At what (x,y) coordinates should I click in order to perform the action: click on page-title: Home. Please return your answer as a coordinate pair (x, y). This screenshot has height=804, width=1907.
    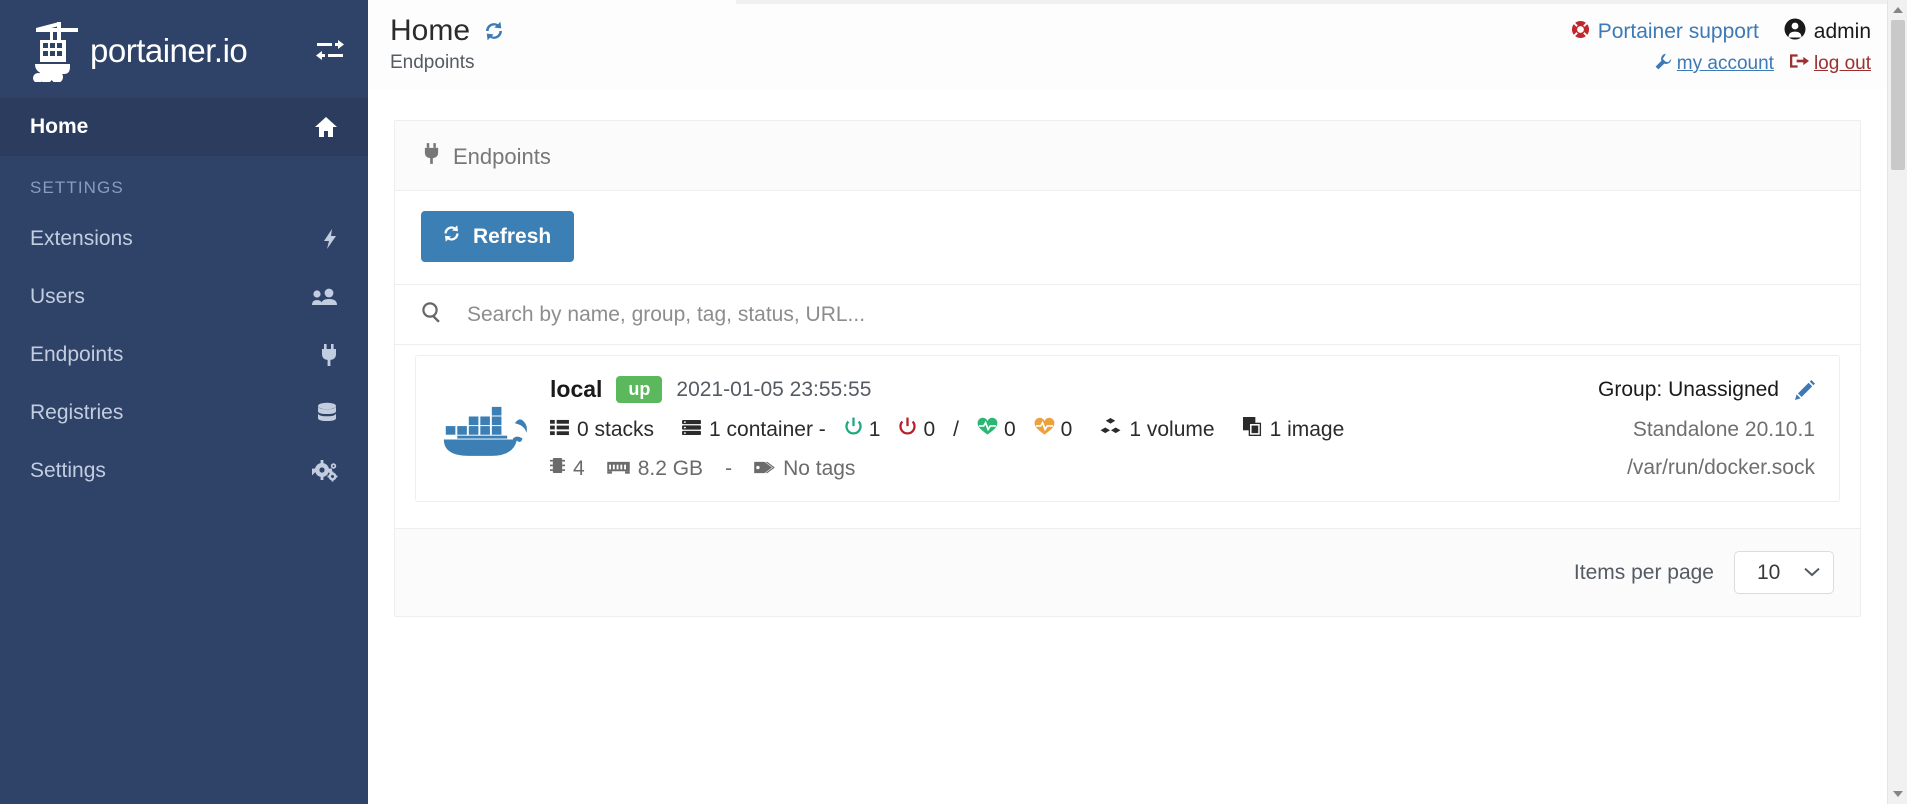
    Looking at the image, I should click on (980, 31).